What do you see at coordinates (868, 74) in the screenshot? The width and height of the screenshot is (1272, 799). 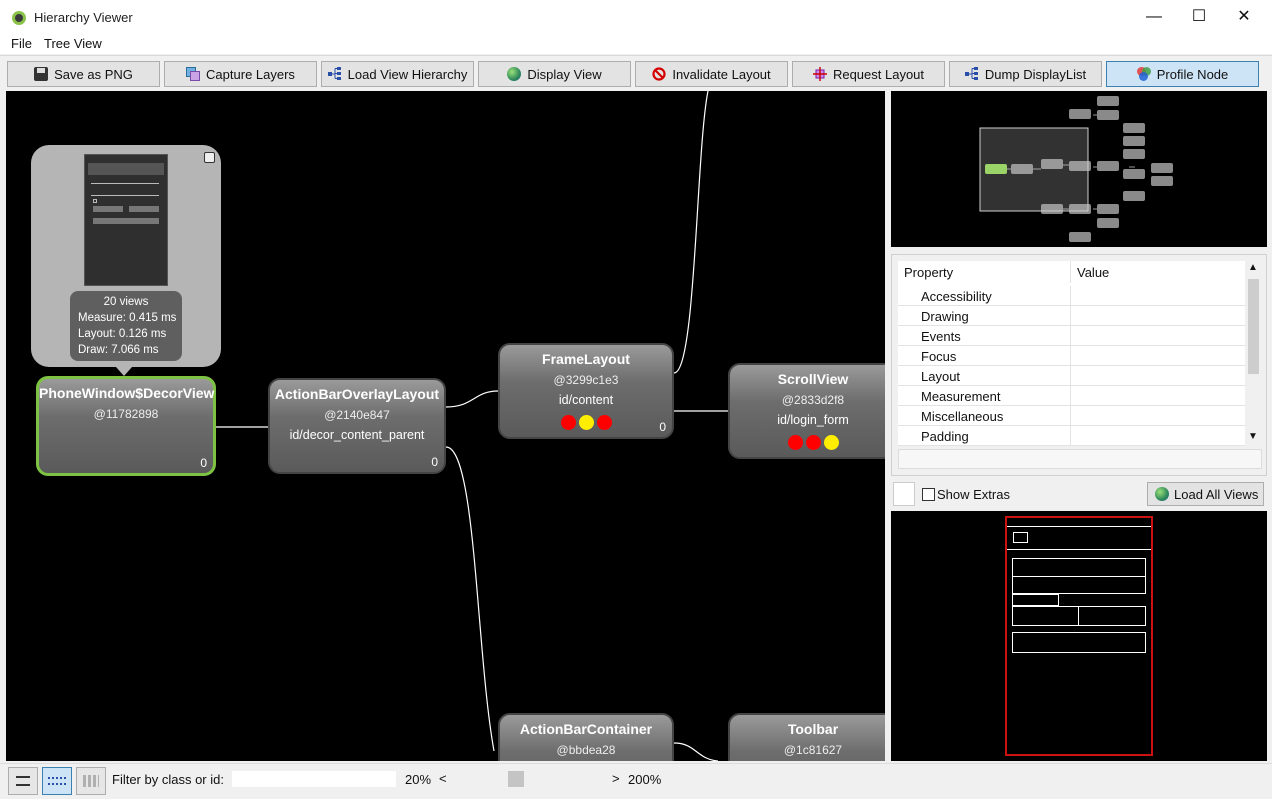 I see `request-layout-button: Request Layout` at bounding box center [868, 74].